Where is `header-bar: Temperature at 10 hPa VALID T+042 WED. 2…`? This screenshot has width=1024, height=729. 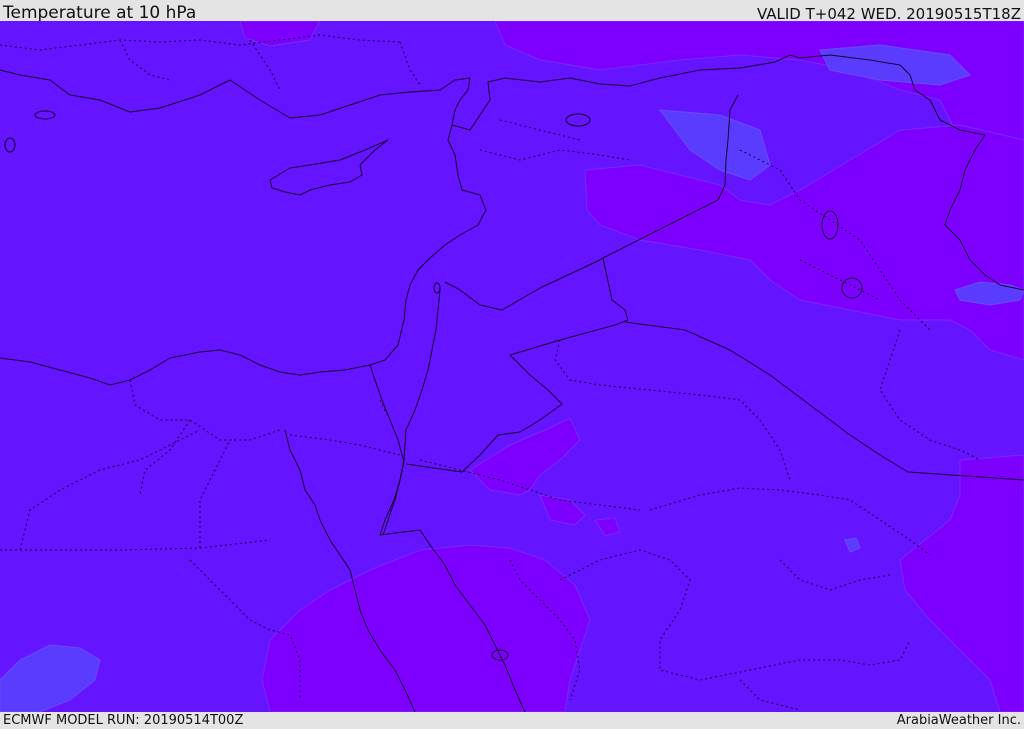 header-bar: Temperature at 10 hPa VALID T+042 WED. 2… is located at coordinates (512, 11).